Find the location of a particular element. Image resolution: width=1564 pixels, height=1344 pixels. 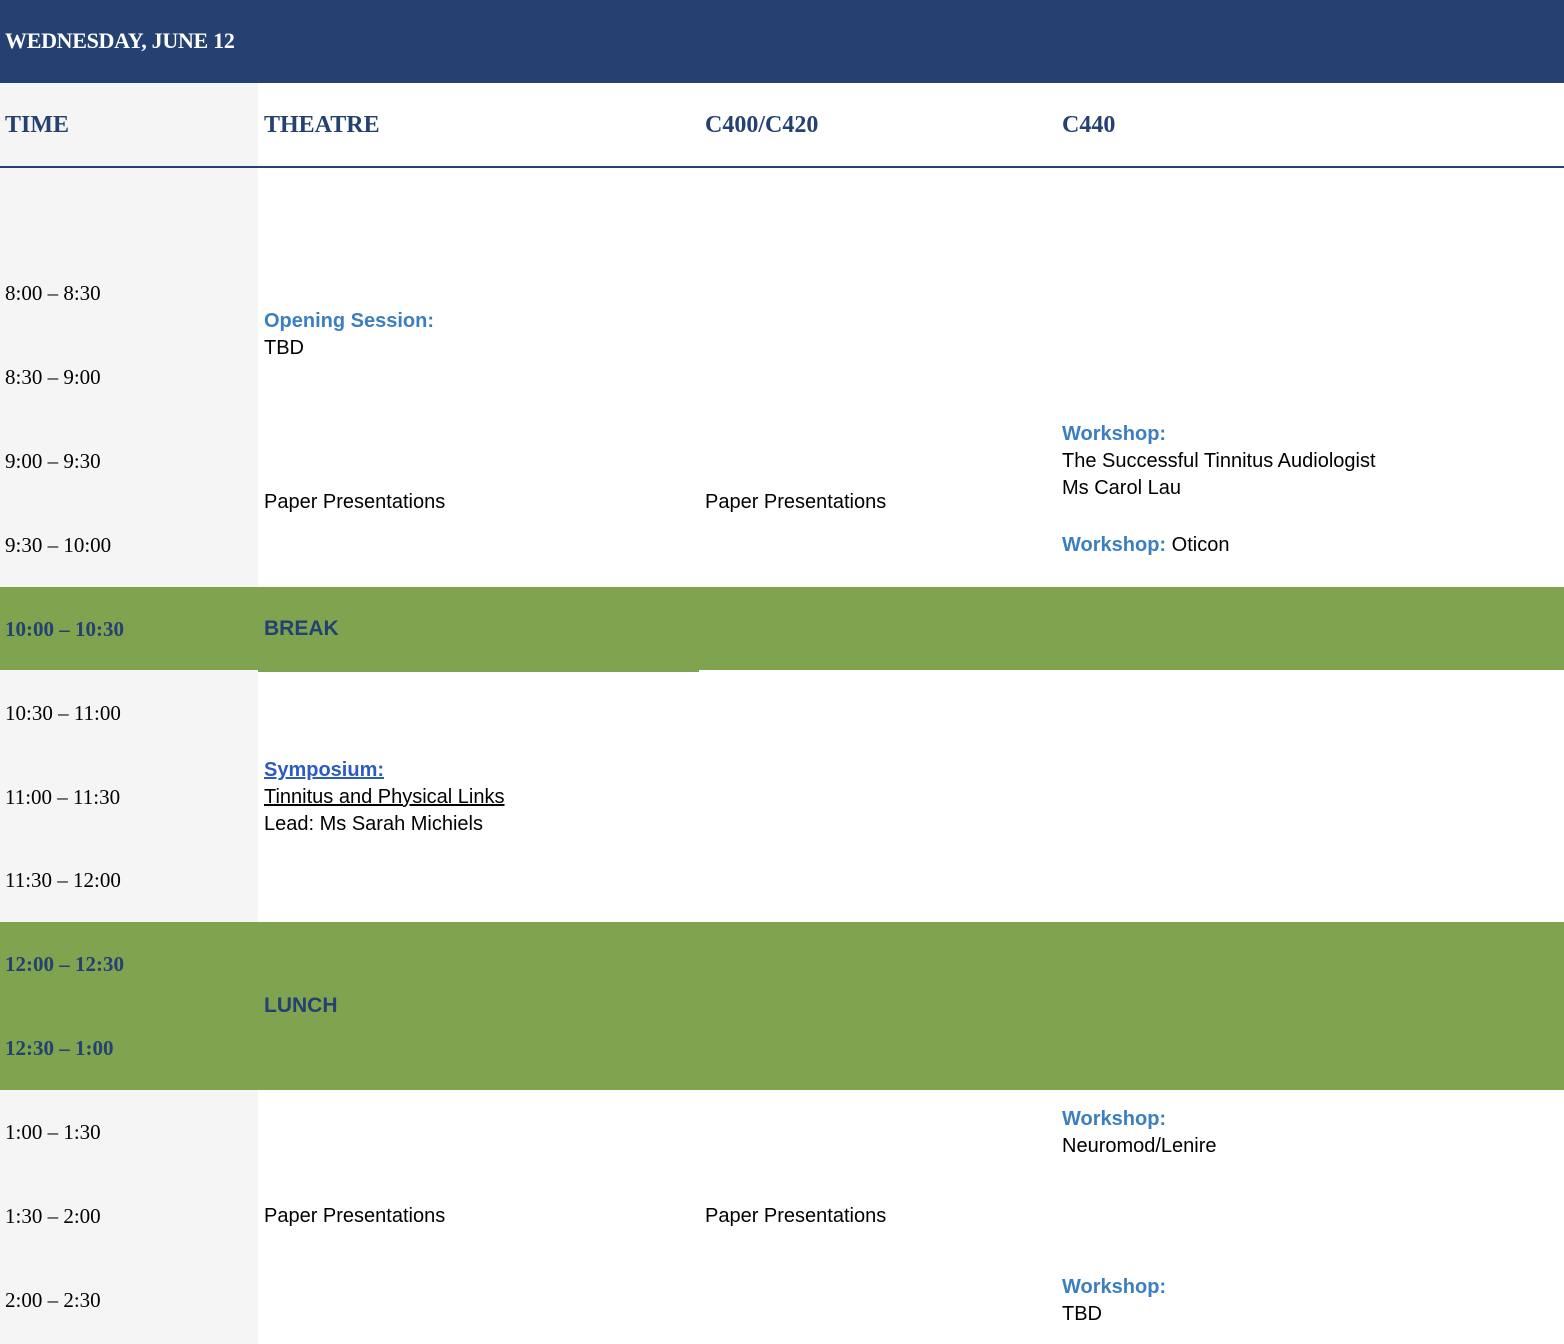

column-header-time: TIME is located at coordinates (37, 125).